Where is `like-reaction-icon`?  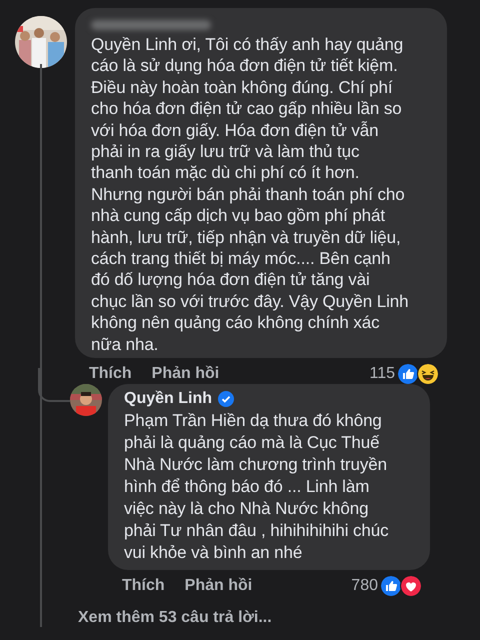
like-reaction-icon is located at coordinates (391, 586).